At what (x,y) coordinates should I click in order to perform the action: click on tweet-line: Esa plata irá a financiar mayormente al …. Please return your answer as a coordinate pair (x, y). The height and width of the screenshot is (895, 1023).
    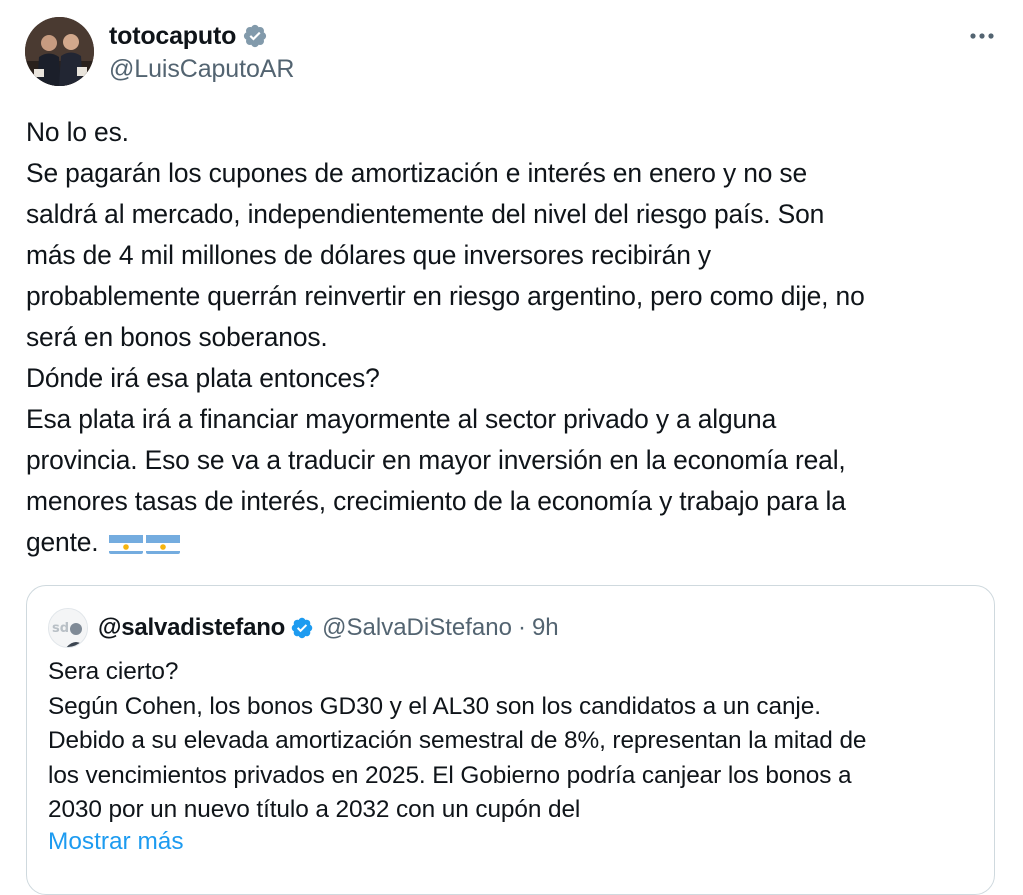
    Looking at the image, I should click on (401, 419).